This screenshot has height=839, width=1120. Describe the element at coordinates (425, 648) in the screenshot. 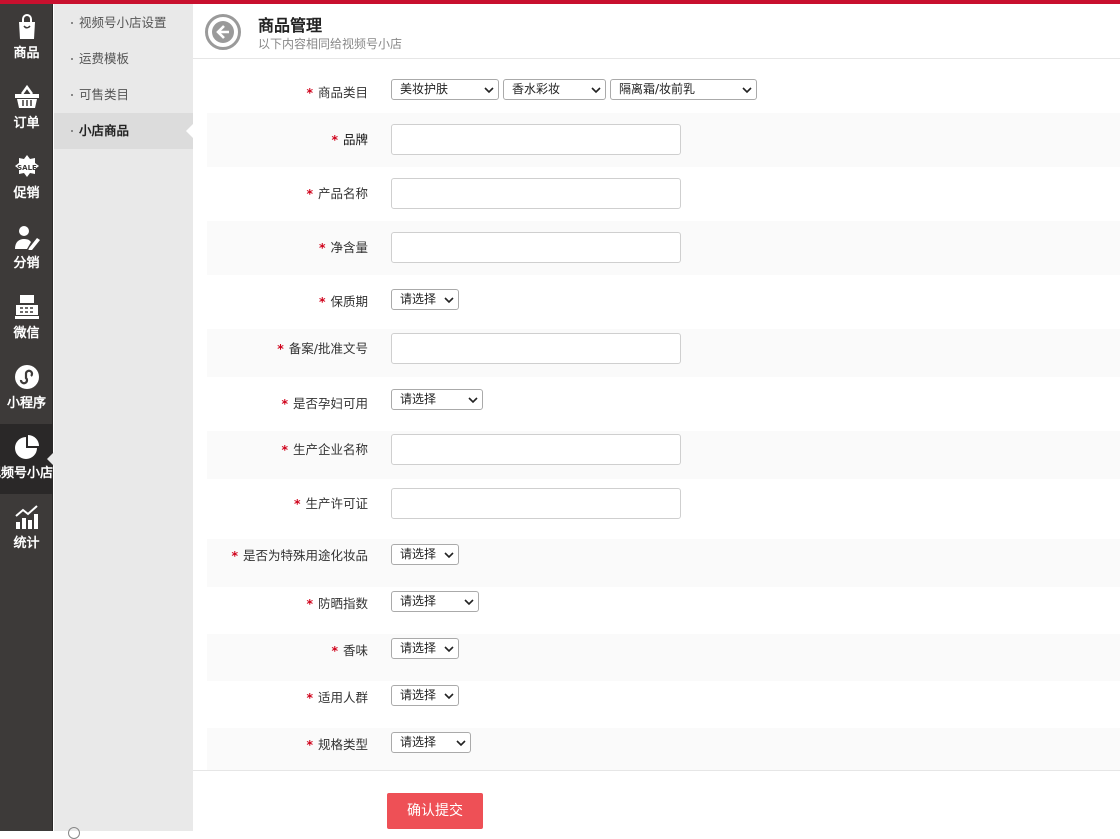

I see `fragrance-select: 请选择` at that location.